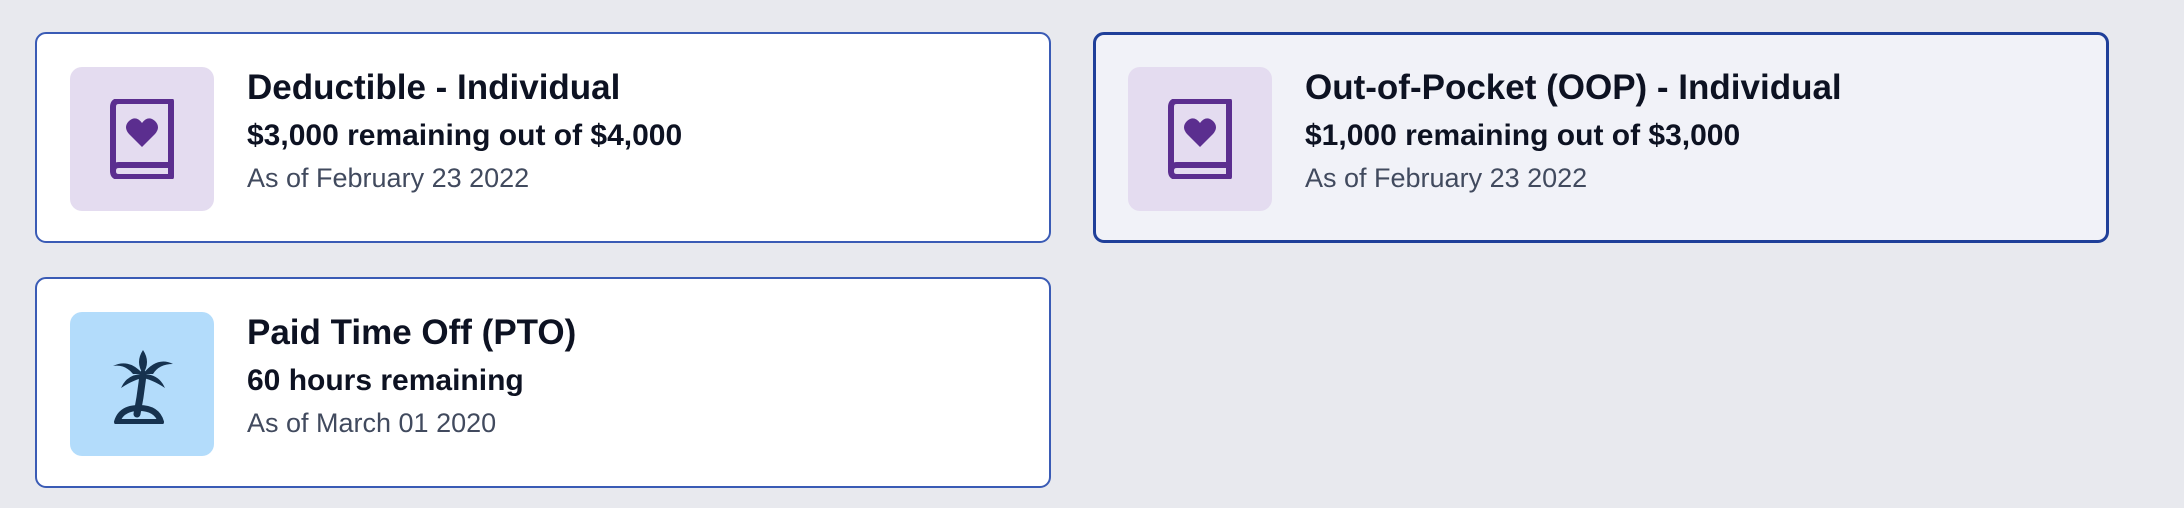  Describe the element at coordinates (372, 423) in the screenshot. I see `card-as-of-date: As of March 01 2020` at that location.